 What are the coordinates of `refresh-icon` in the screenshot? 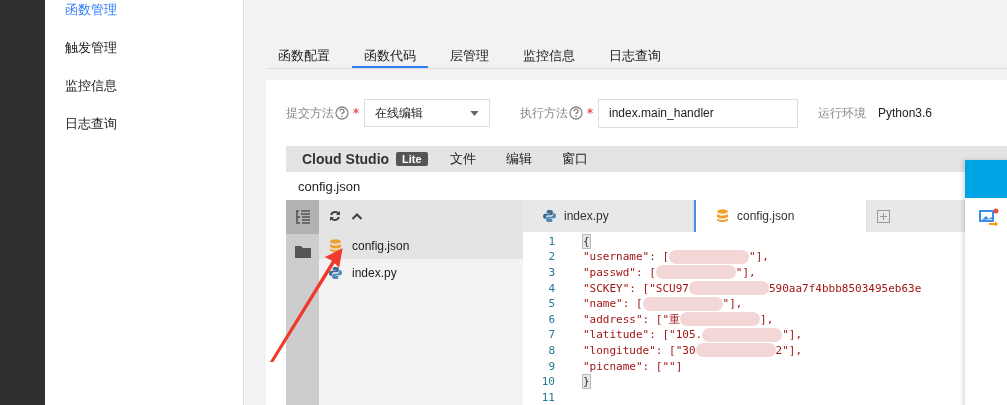 It's located at (335, 216).